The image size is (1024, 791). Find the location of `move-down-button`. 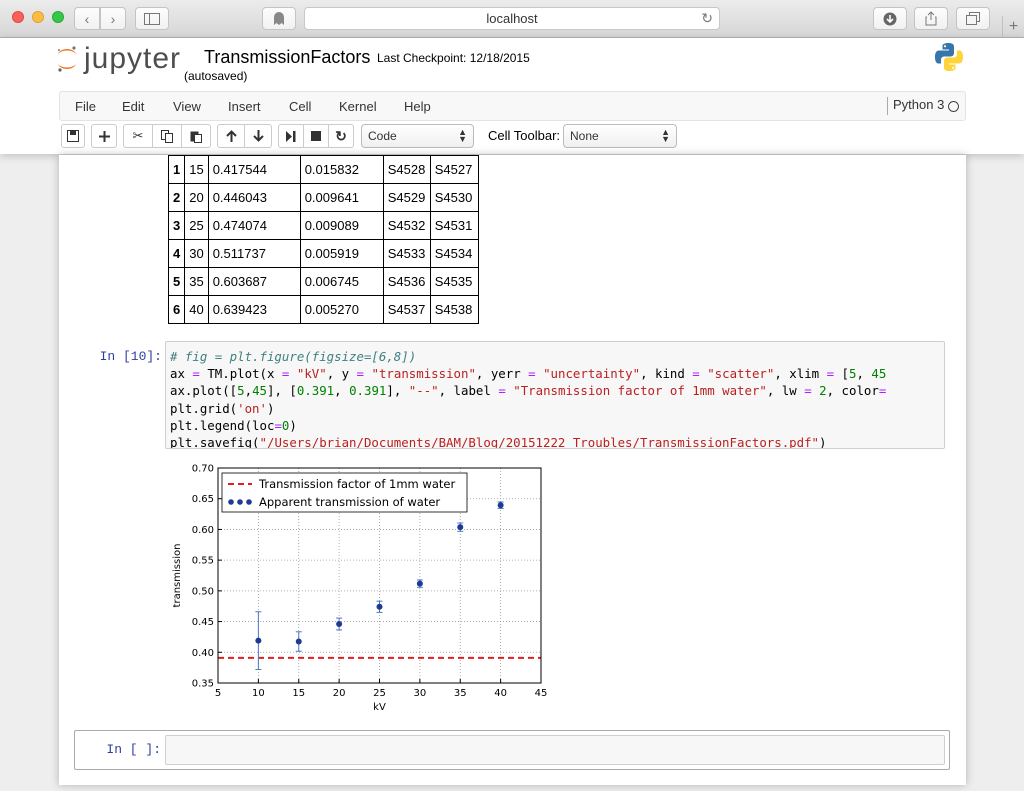

move-down-button is located at coordinates (258, 136).